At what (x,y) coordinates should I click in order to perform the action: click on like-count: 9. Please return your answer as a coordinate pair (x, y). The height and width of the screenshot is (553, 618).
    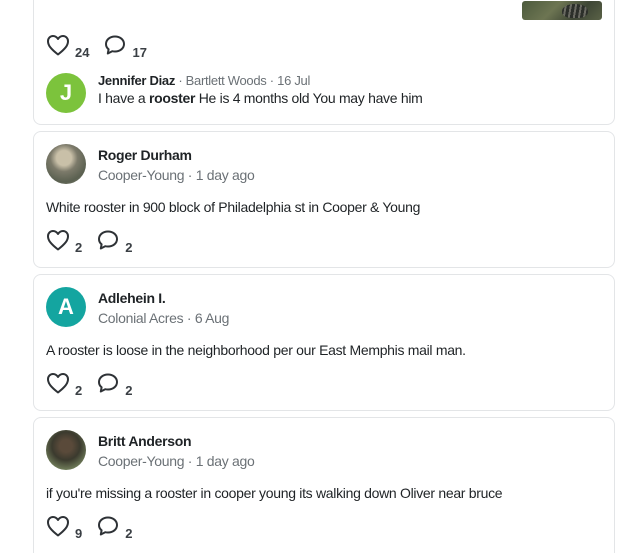
    Looking at the image, I should click on (79, 533).